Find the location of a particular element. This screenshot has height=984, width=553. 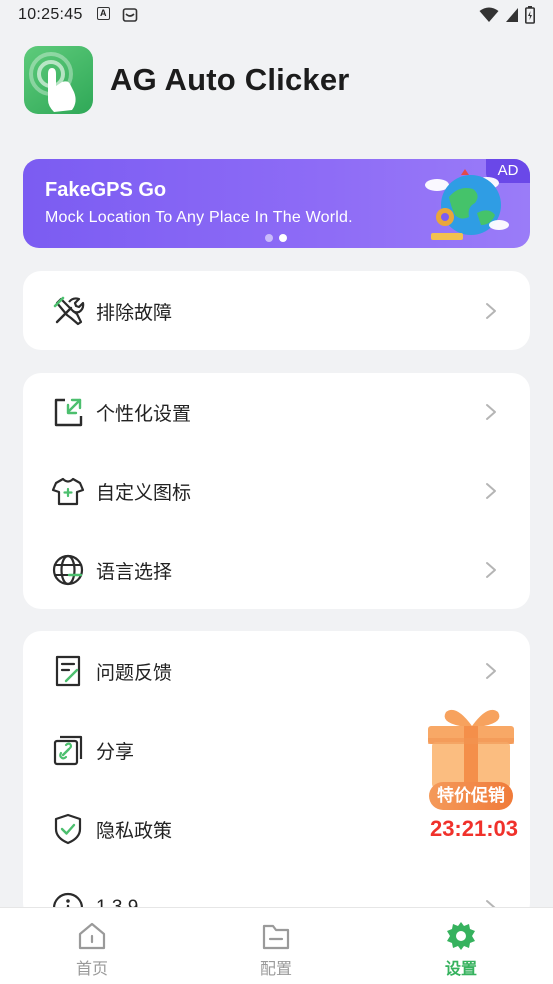

battery-icon is located at coordinates (530, 15).